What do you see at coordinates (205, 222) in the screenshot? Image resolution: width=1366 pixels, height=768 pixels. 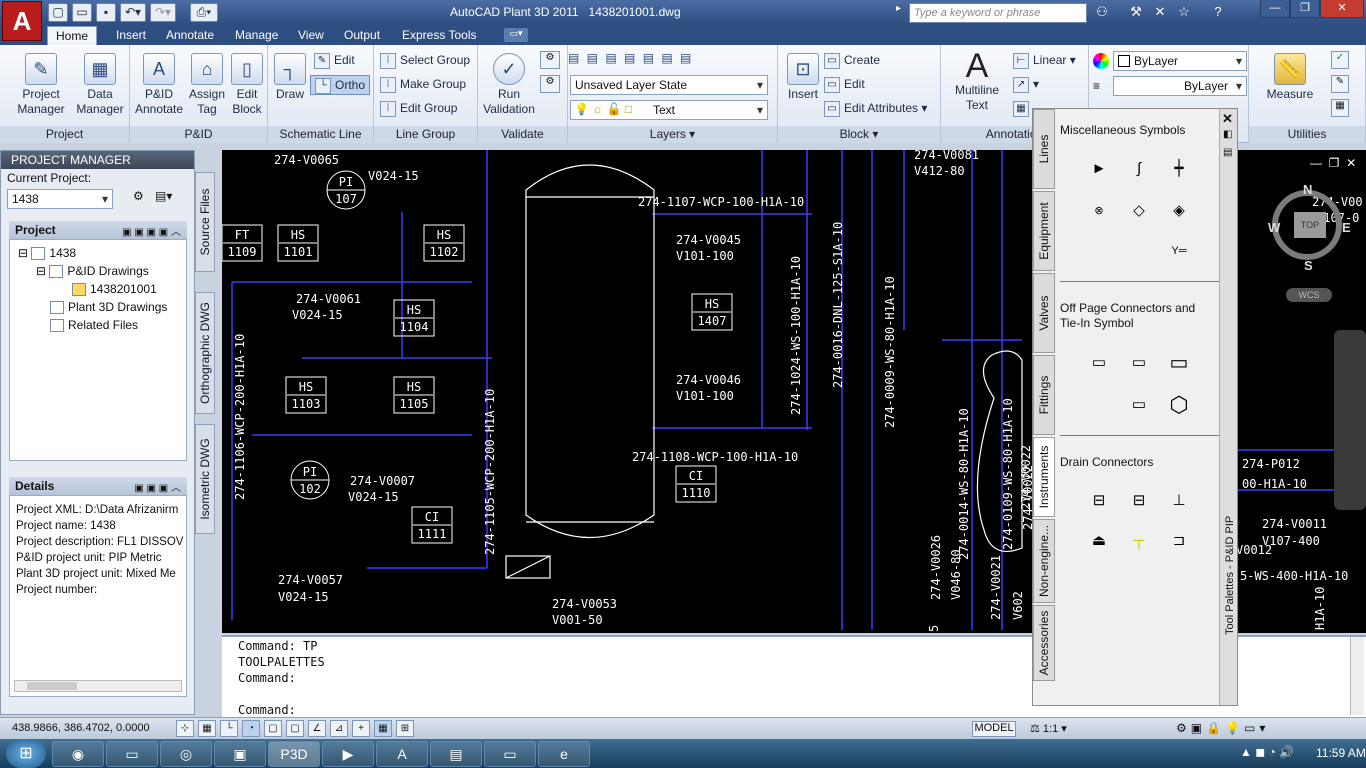 I see `tab-source-files: Source Files` at bounding box center [205, 222].